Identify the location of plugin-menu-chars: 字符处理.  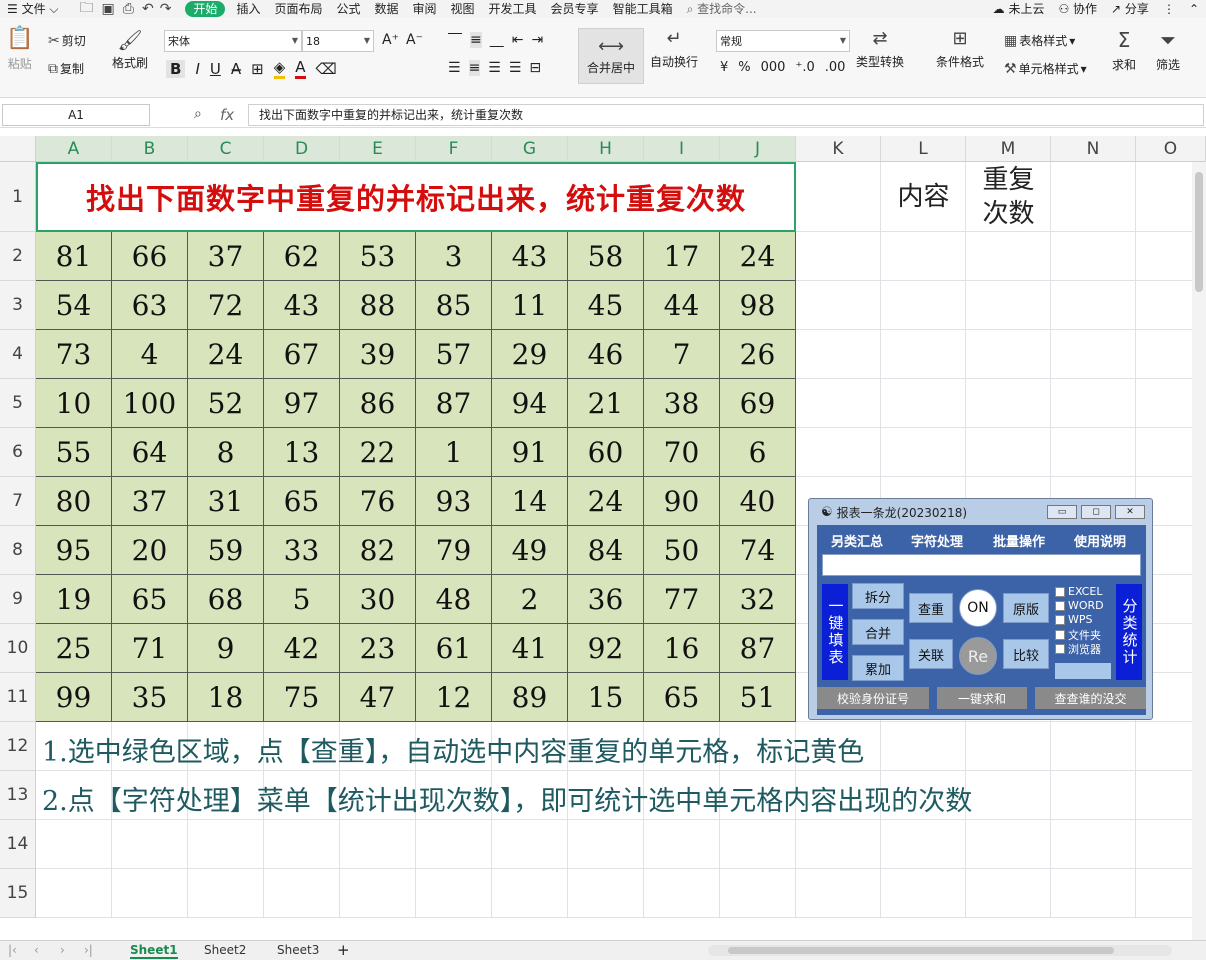
(937, 540).